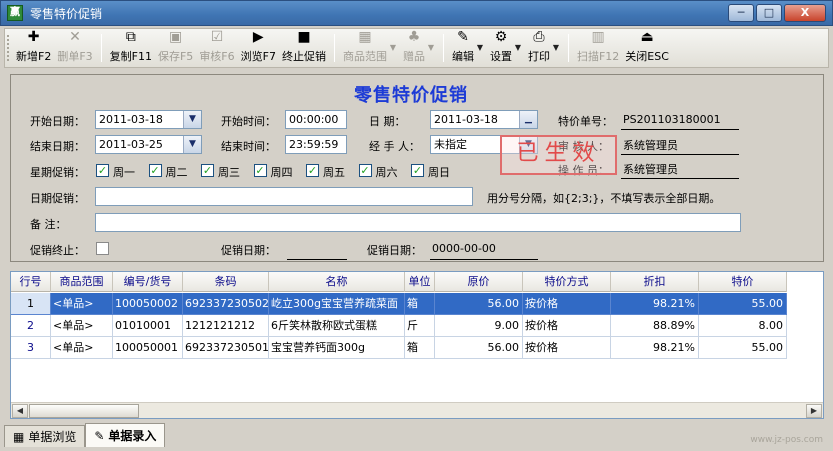 This screenshot has width=833, height=451. Describe the element at coordinates (148, 326) in the screenshot. I see `cell-code: 01010001` at that location.